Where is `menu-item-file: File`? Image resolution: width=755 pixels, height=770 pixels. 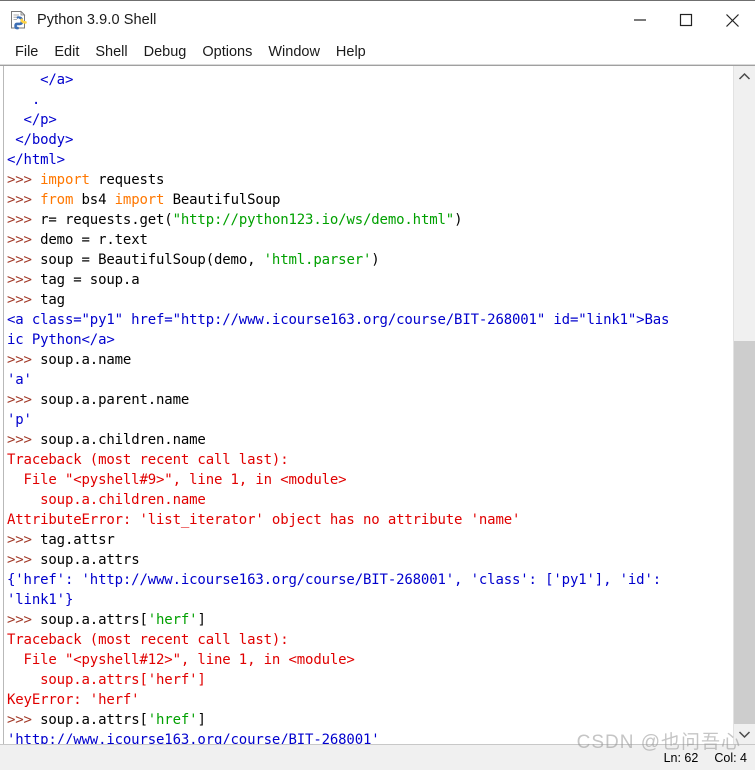
menu-item-file: File is located at coordinates (29, 52).